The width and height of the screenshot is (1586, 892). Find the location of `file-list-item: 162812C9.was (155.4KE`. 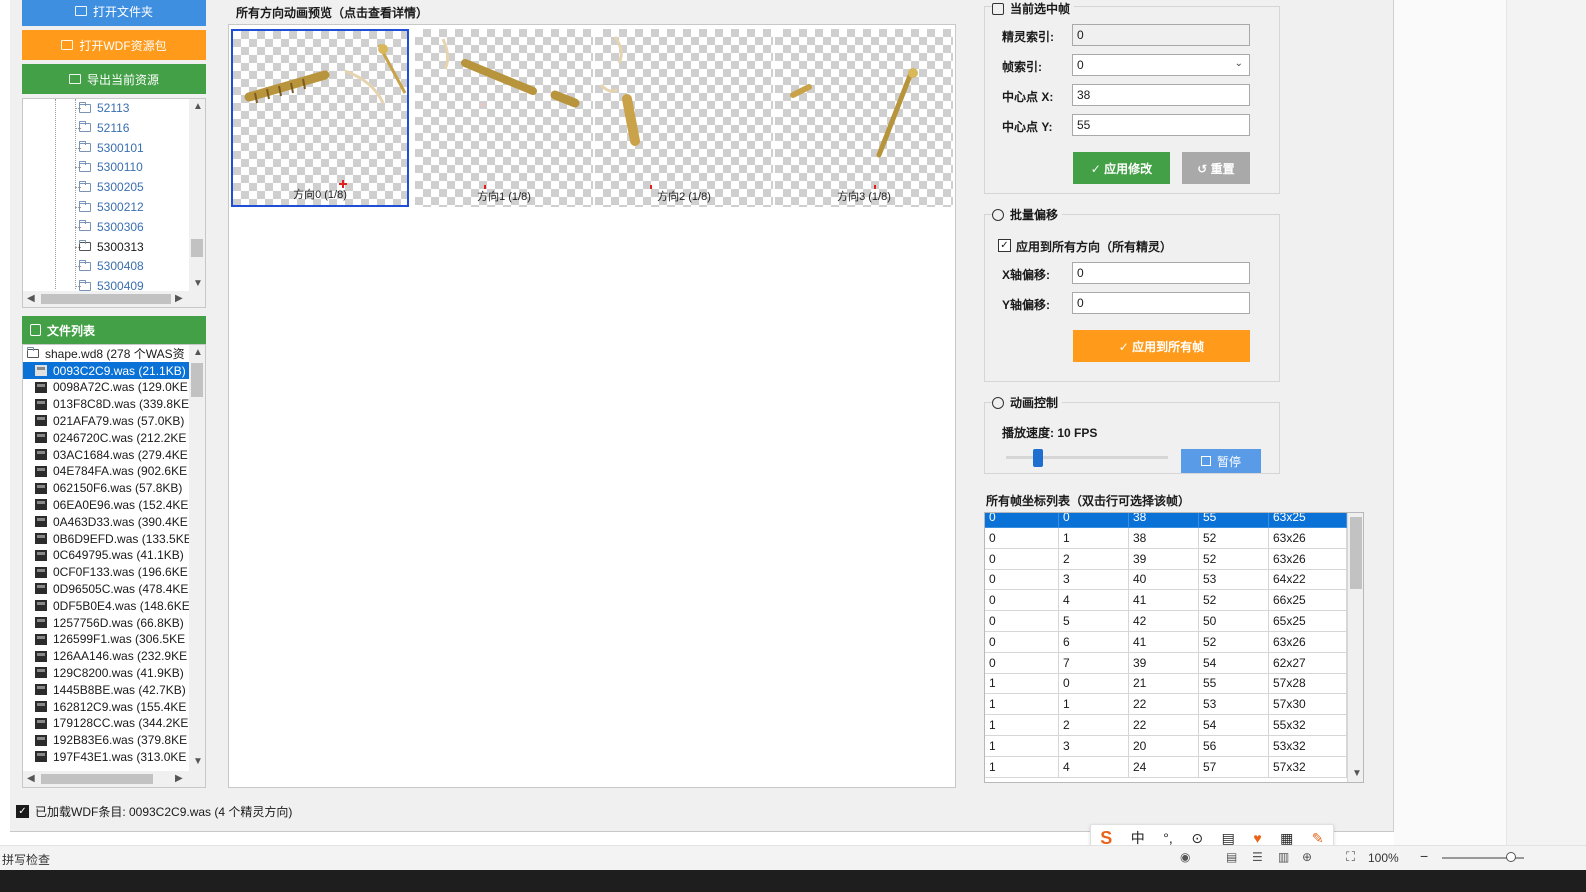

file-list-item: 162812C9.was (155.4KE is located at coordinates (106, 706).